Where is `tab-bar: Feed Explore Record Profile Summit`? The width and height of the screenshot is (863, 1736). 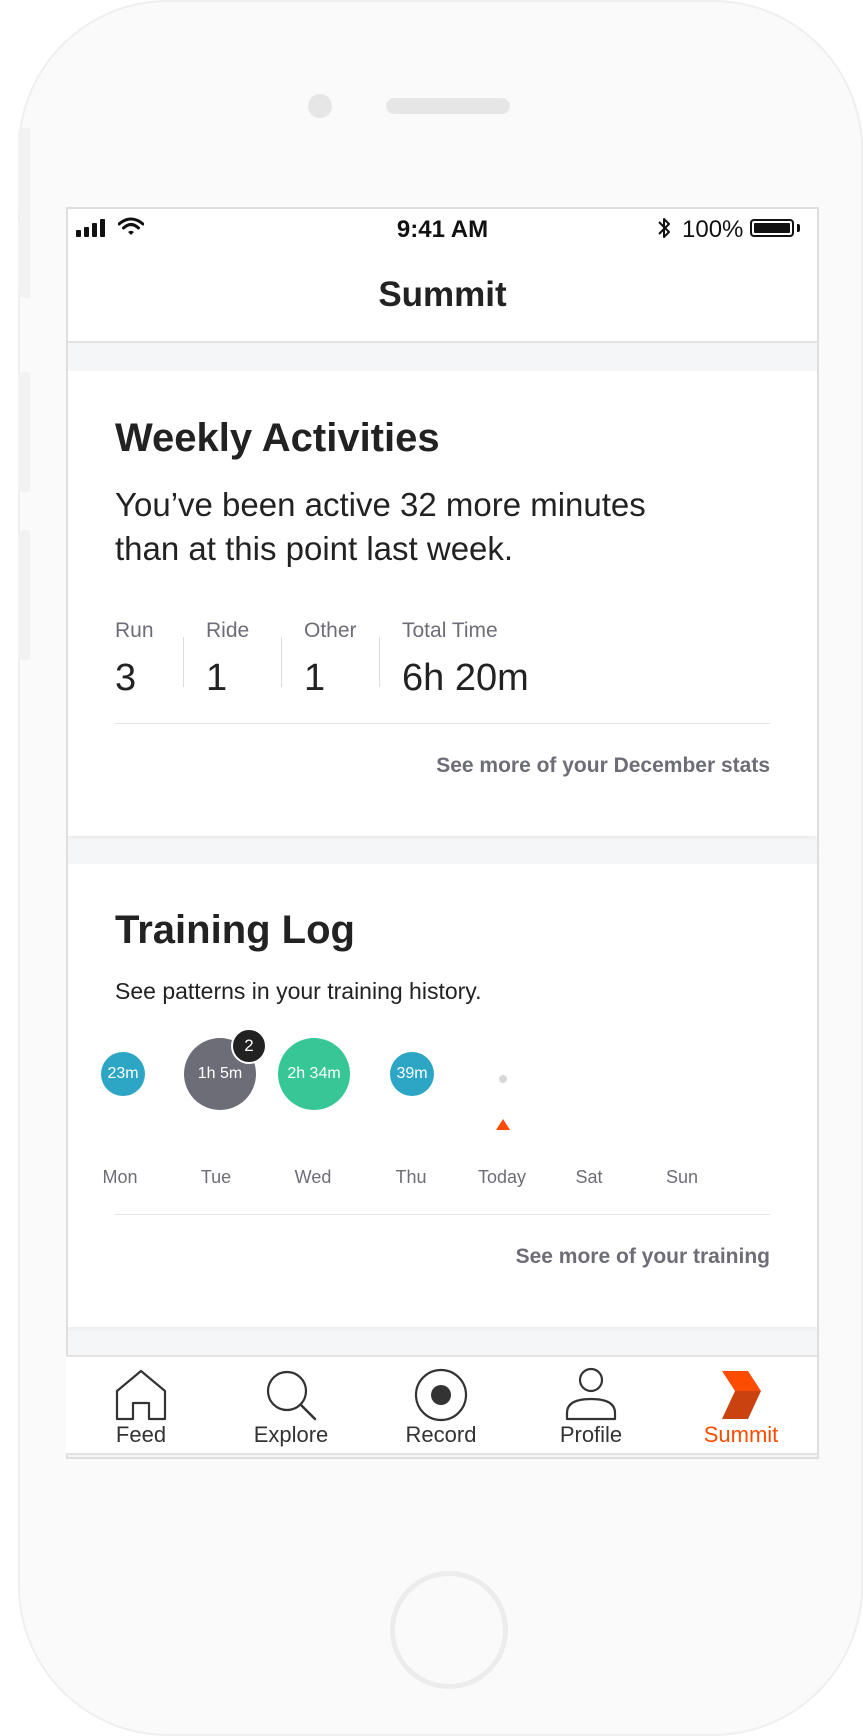
tab-bar: Feed Explore Record Profile Summit is located at coordinates (441, 1405).